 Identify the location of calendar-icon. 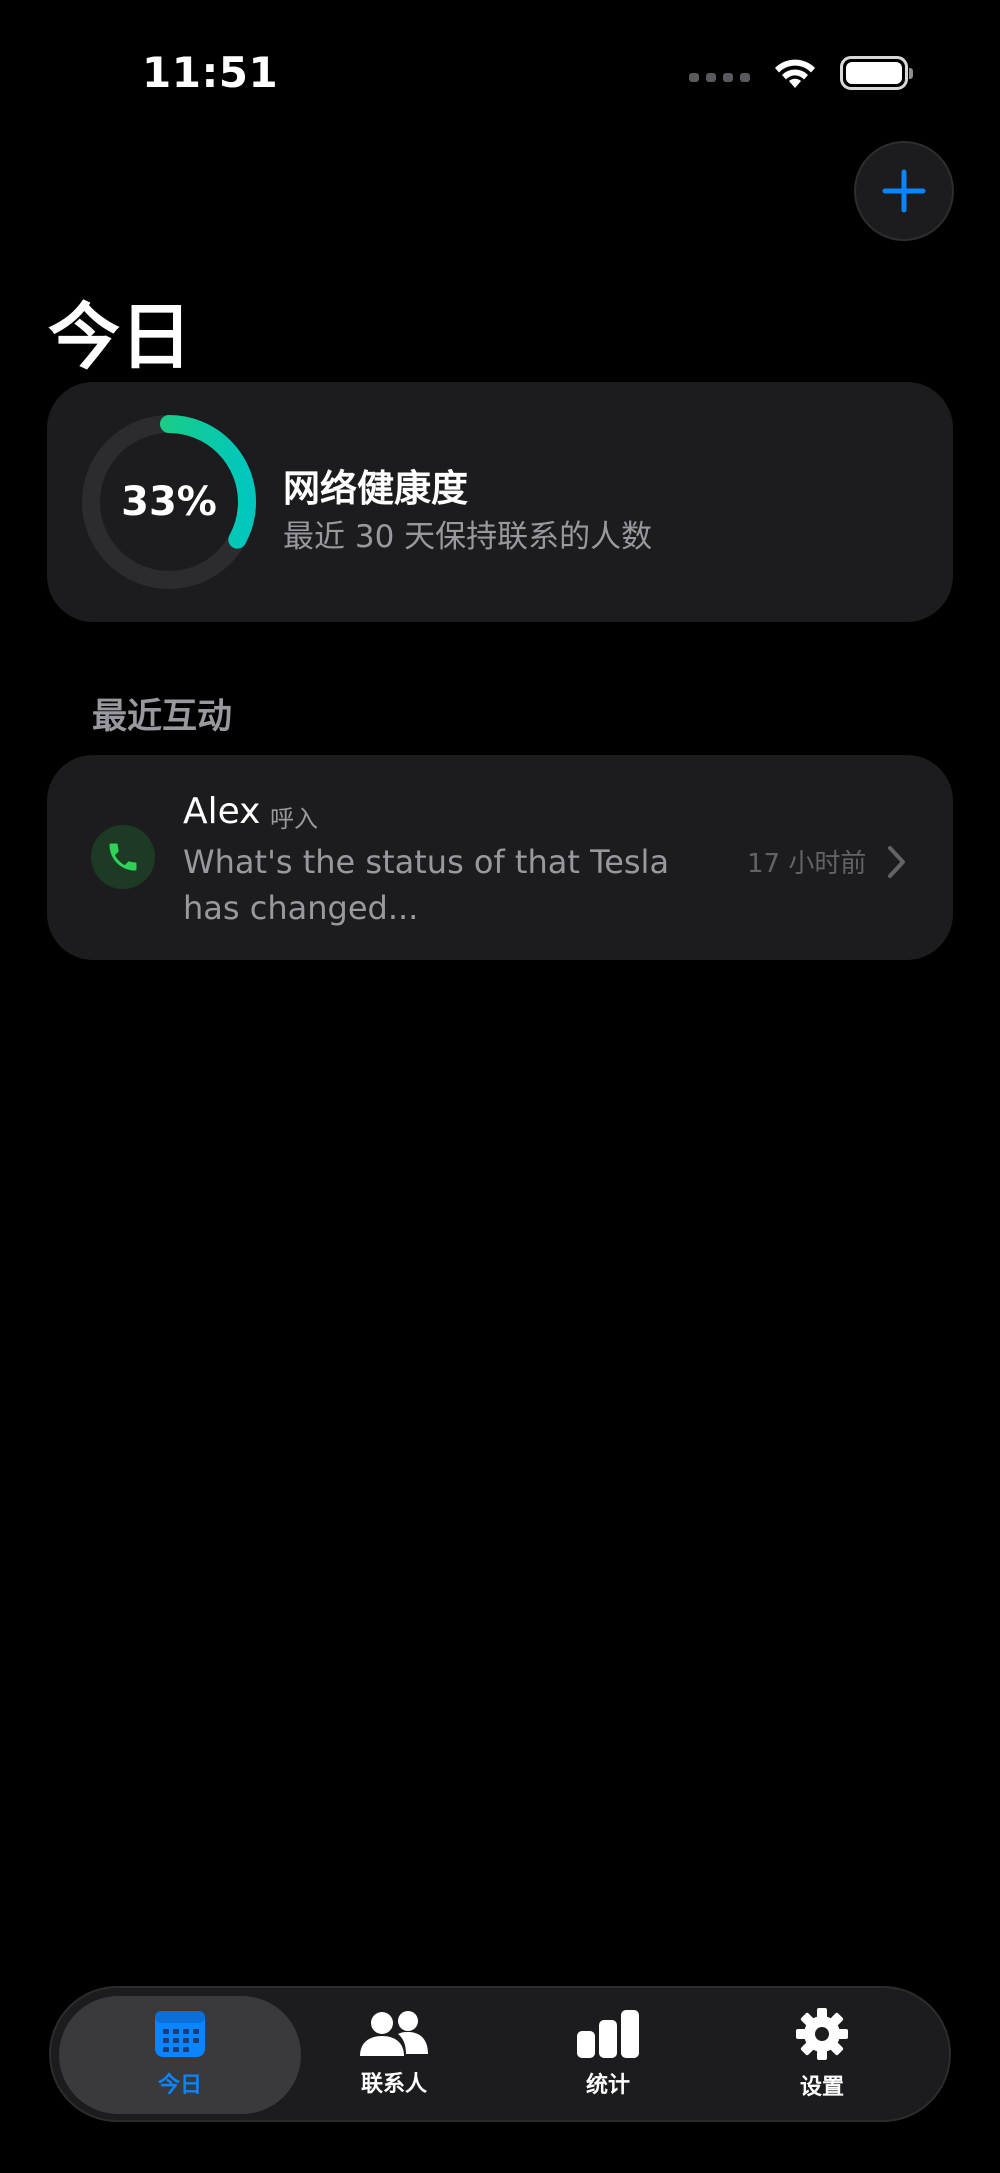
(180, 2034).